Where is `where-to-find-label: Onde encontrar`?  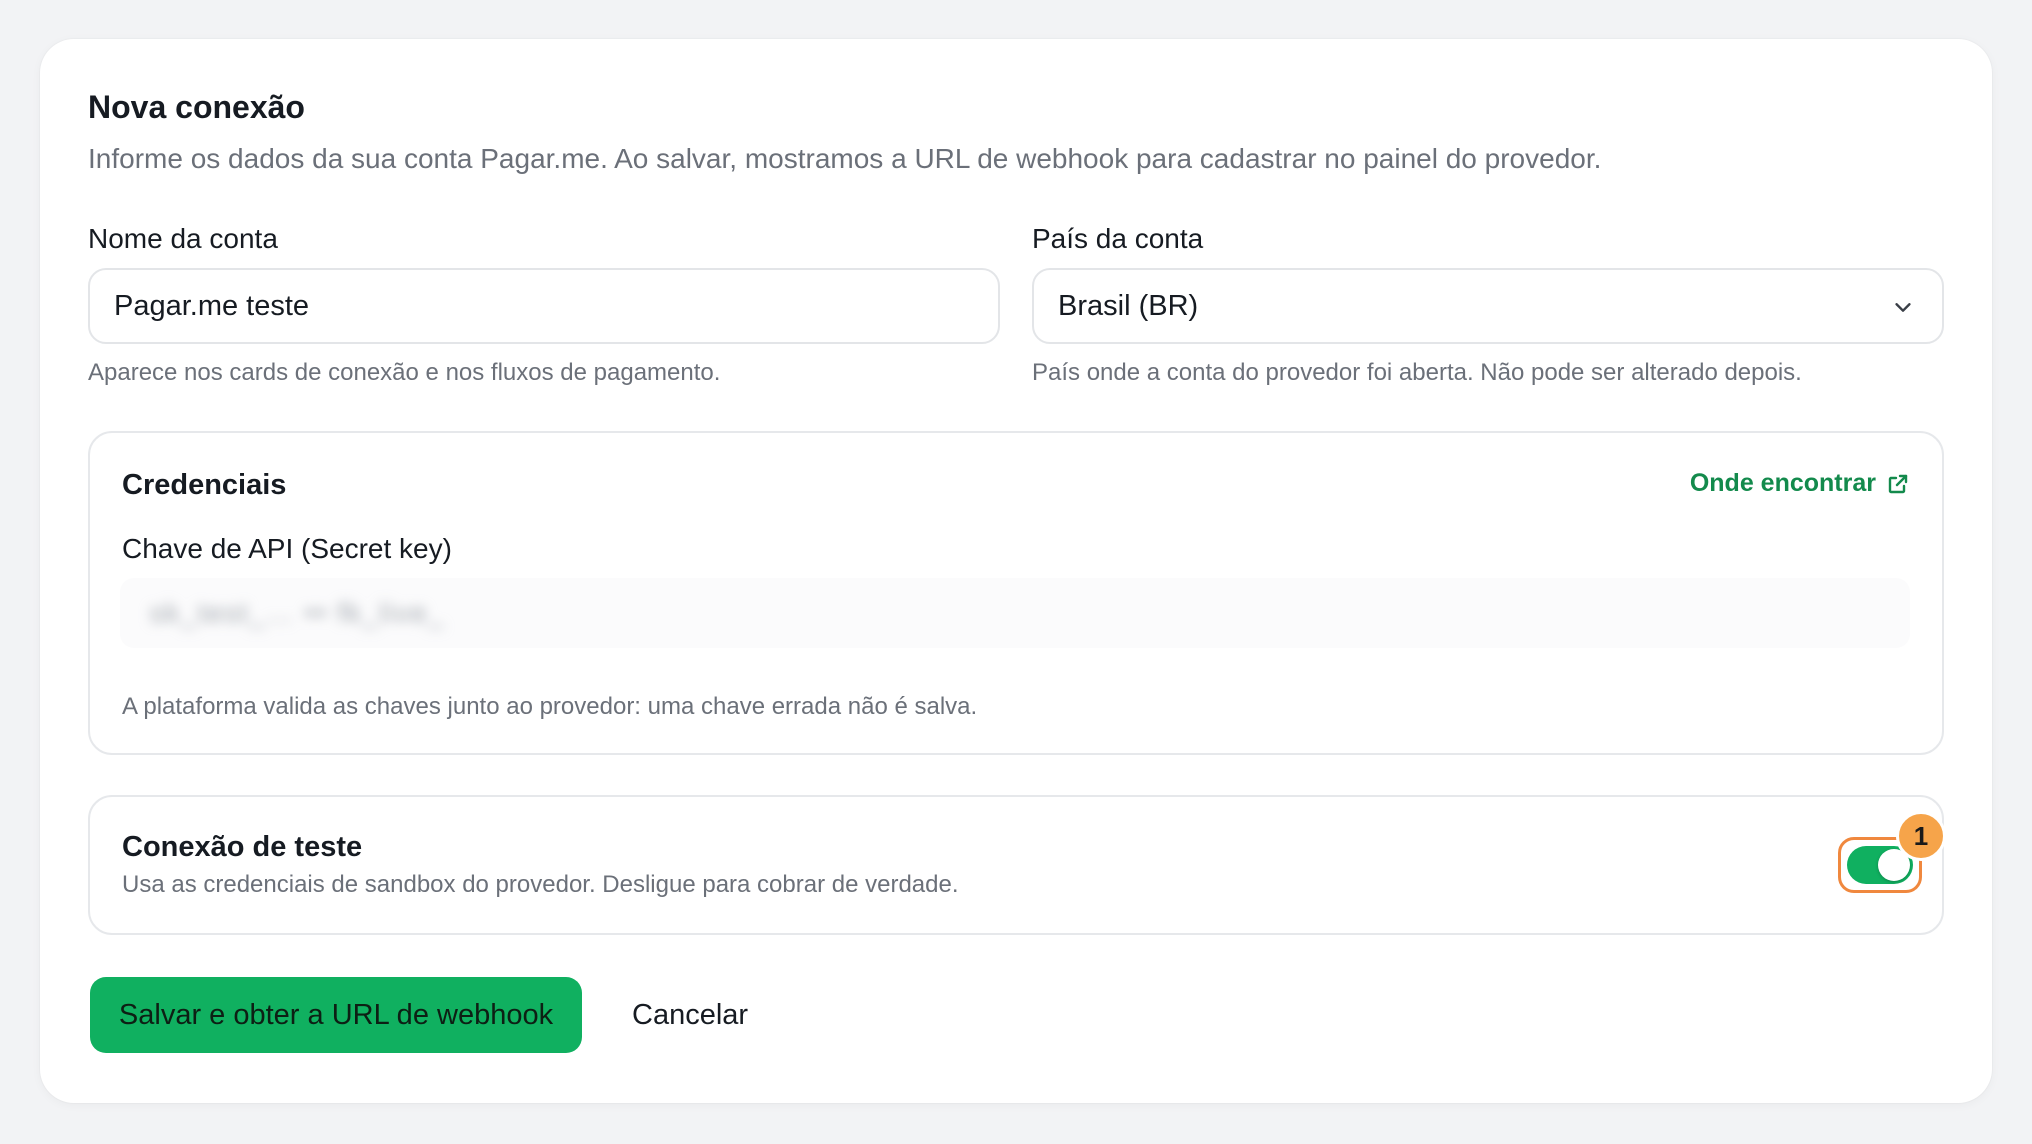 where-to-find-label: Onde encontrar is located at coordinates (1782, 483).